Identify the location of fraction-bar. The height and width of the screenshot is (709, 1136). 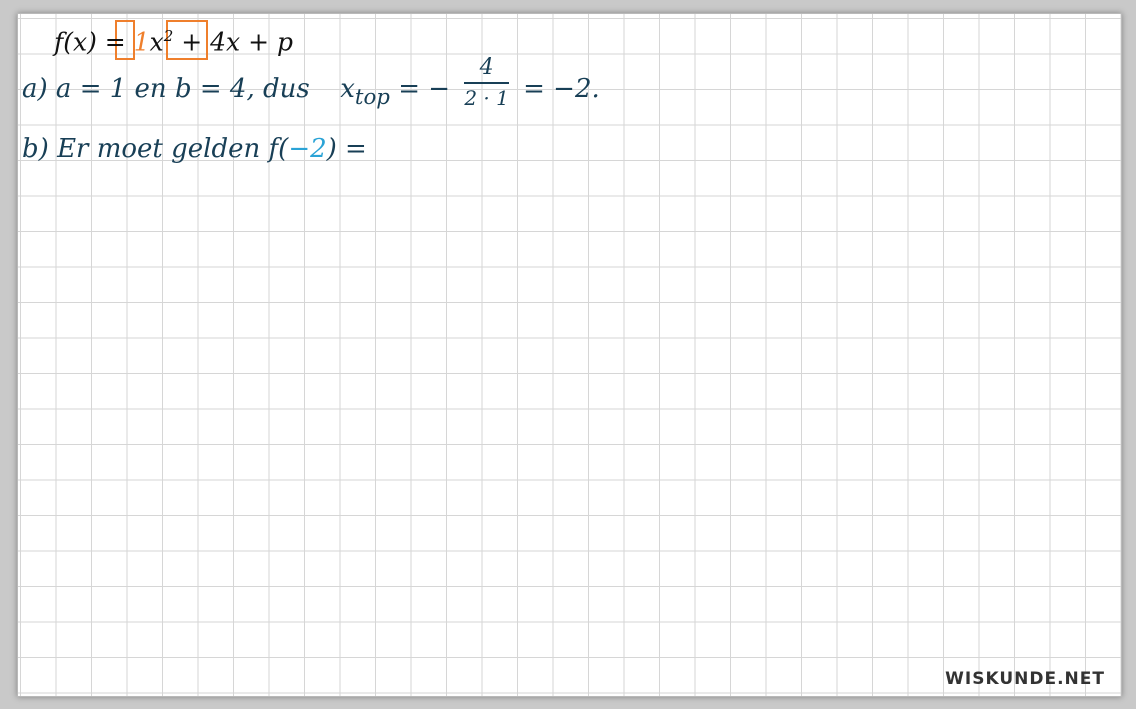
(486, 83).